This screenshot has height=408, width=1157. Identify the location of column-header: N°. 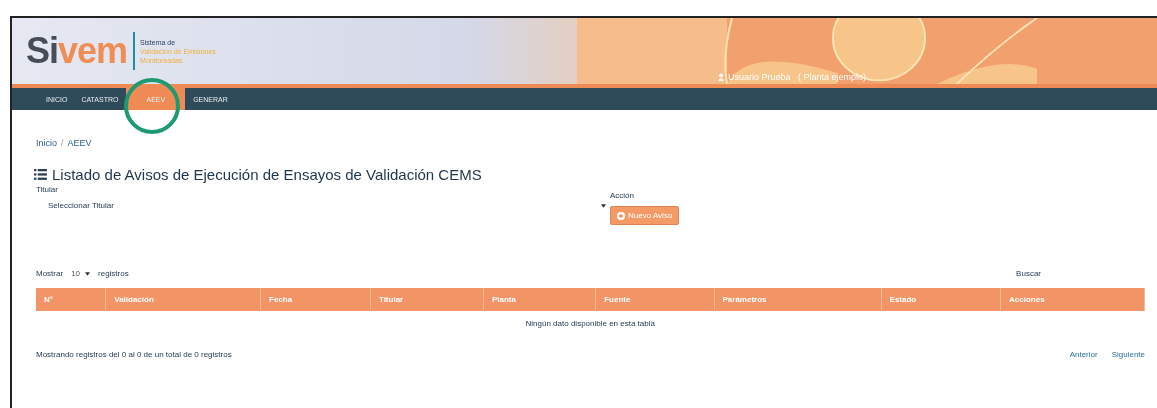
(71, 299).